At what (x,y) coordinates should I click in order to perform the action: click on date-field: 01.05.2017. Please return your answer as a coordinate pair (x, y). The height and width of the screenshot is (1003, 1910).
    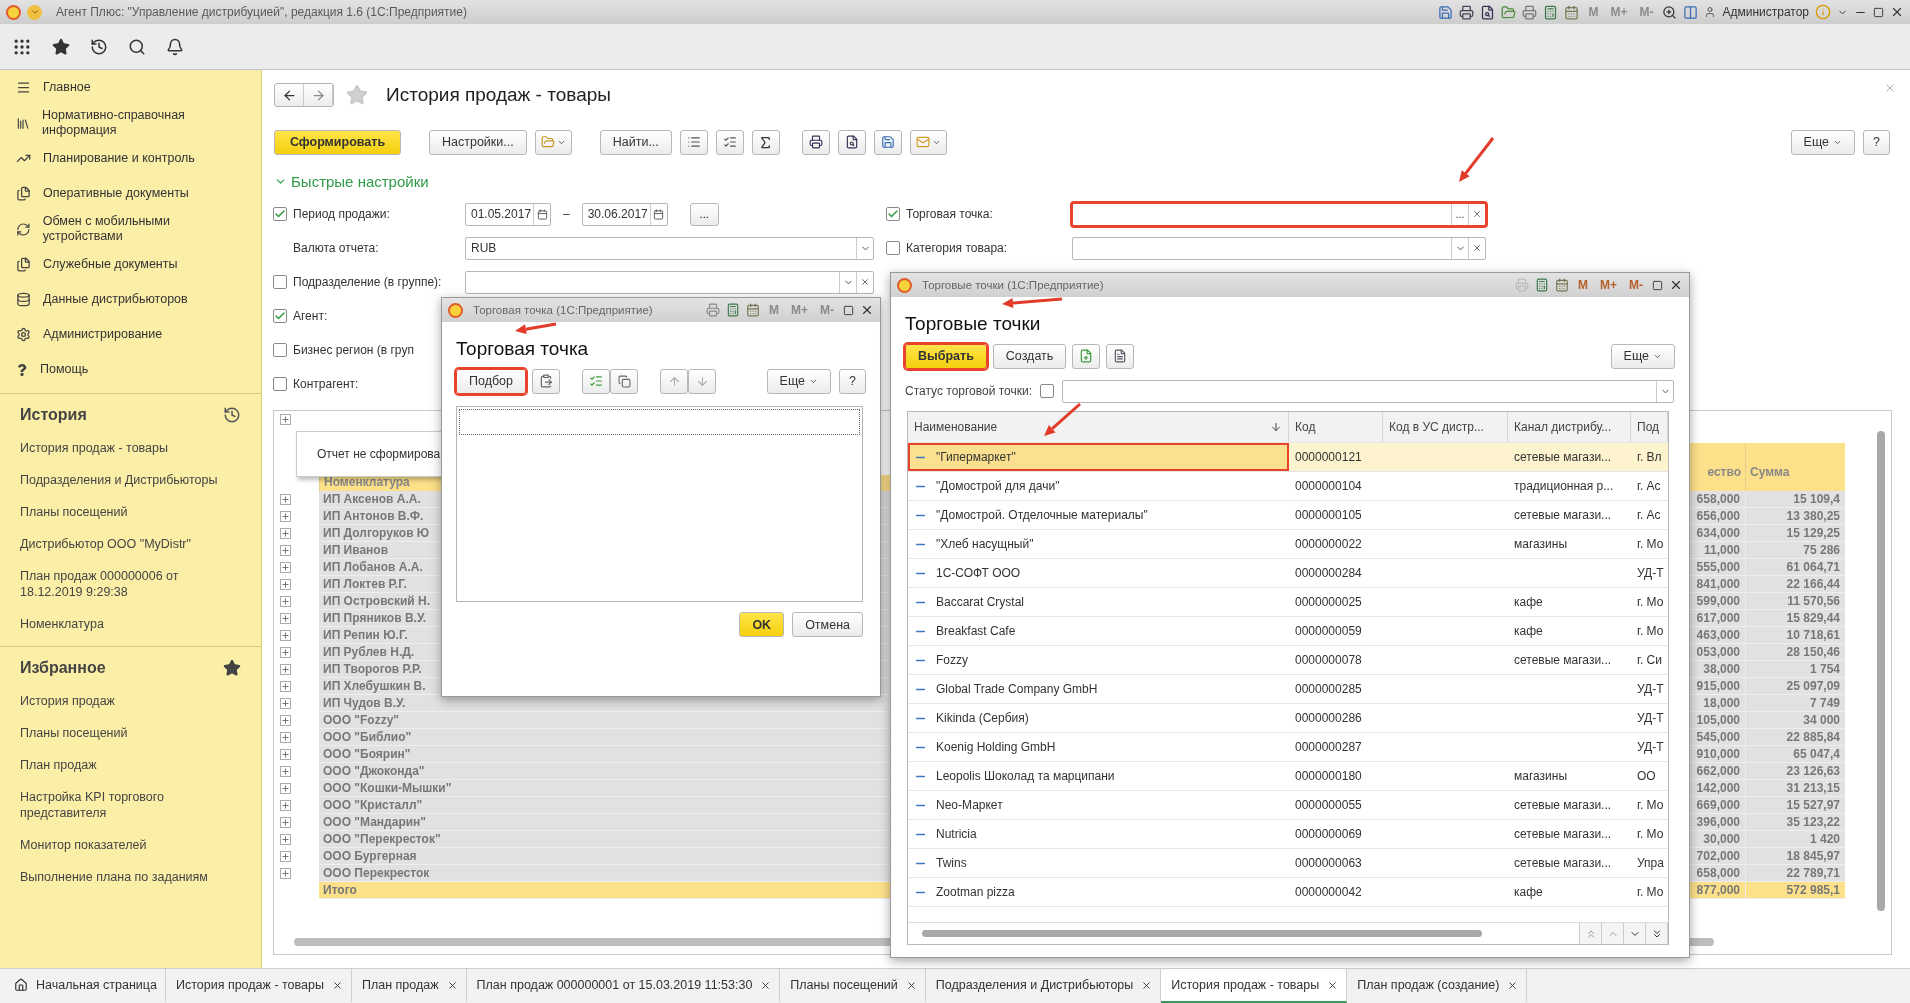
    Looking at the image, I should click on (508, 214).